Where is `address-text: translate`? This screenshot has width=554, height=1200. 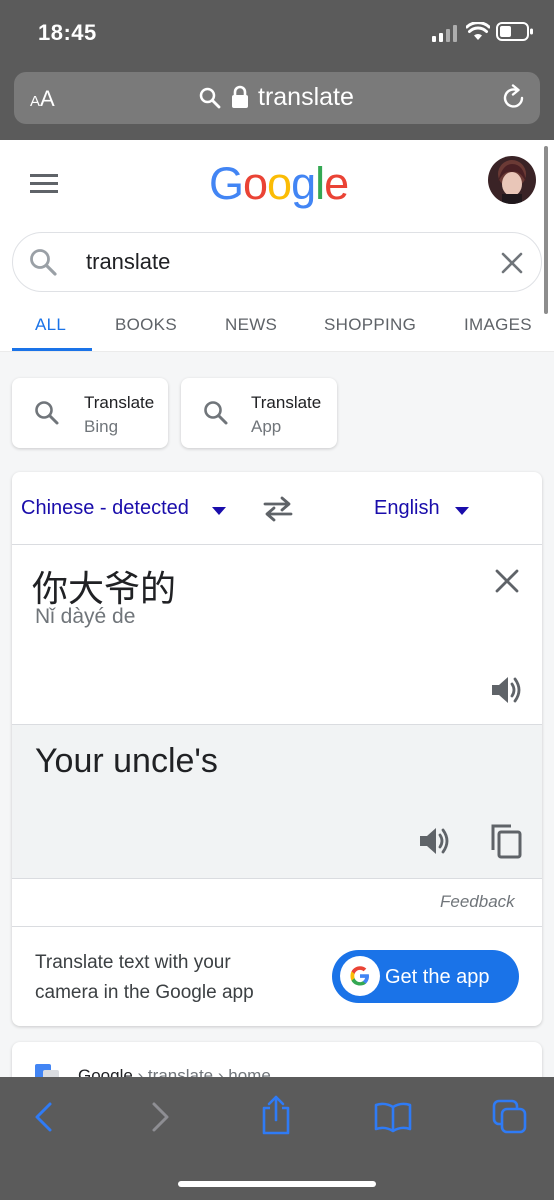
address-text: translate is located at coordinates (306, 97).